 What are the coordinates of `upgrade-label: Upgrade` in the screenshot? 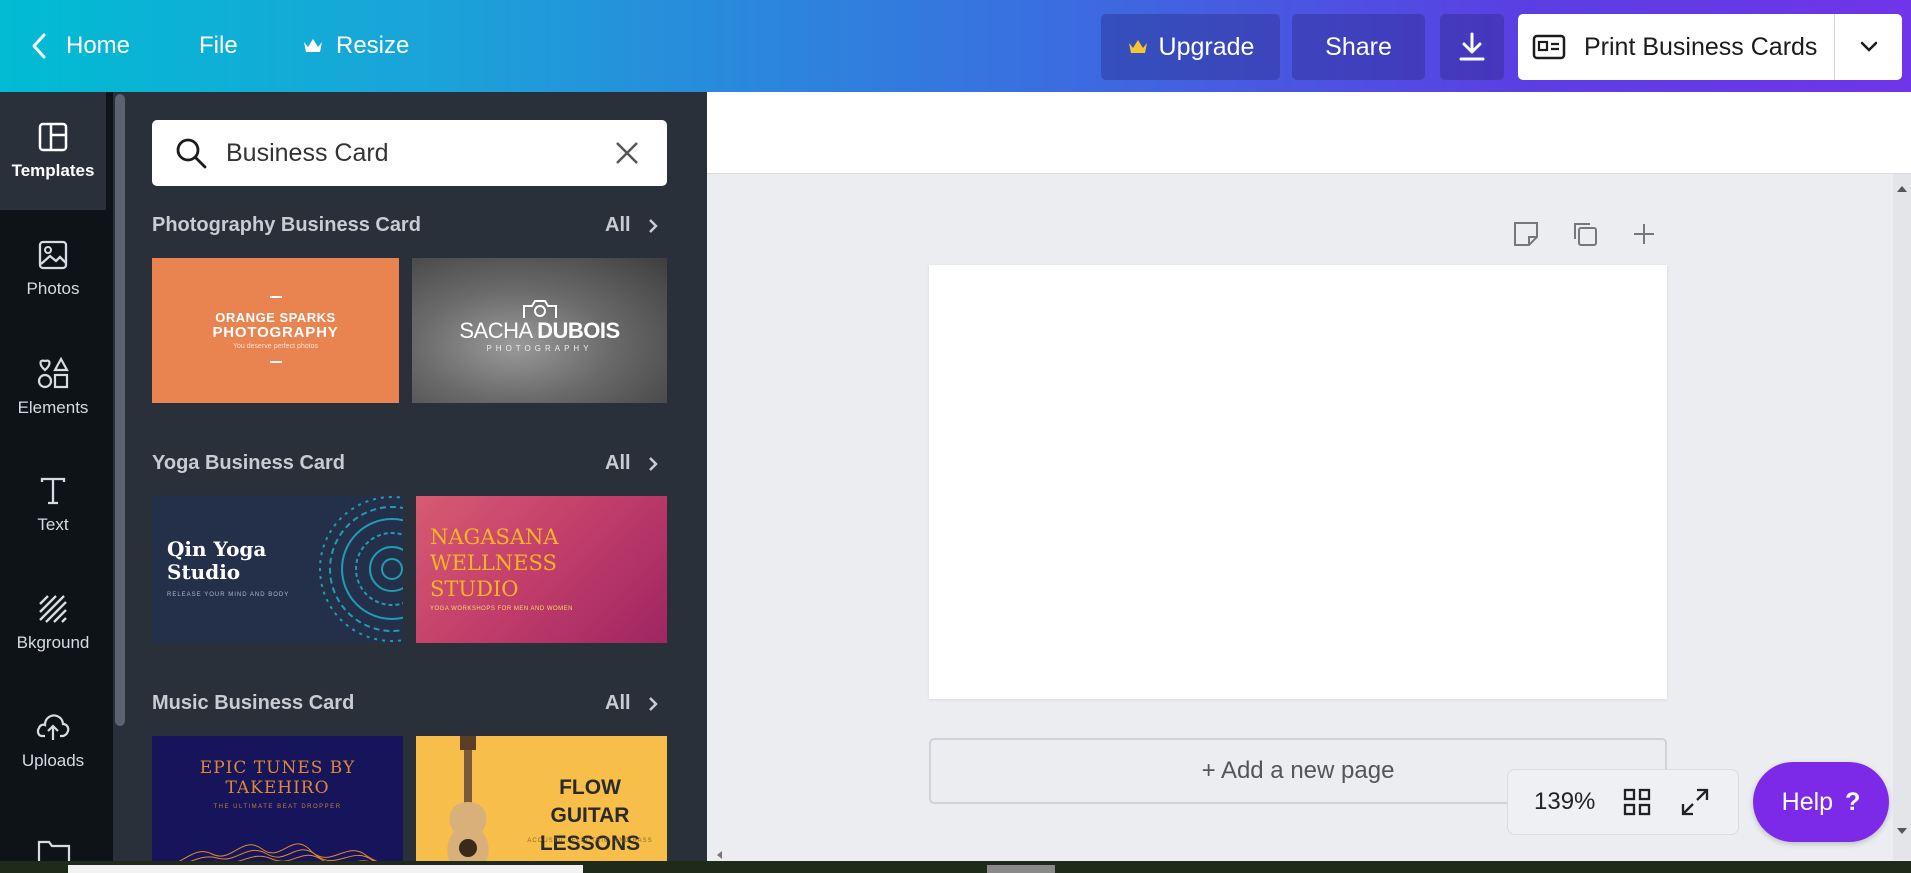 It's located at (1206, 46).